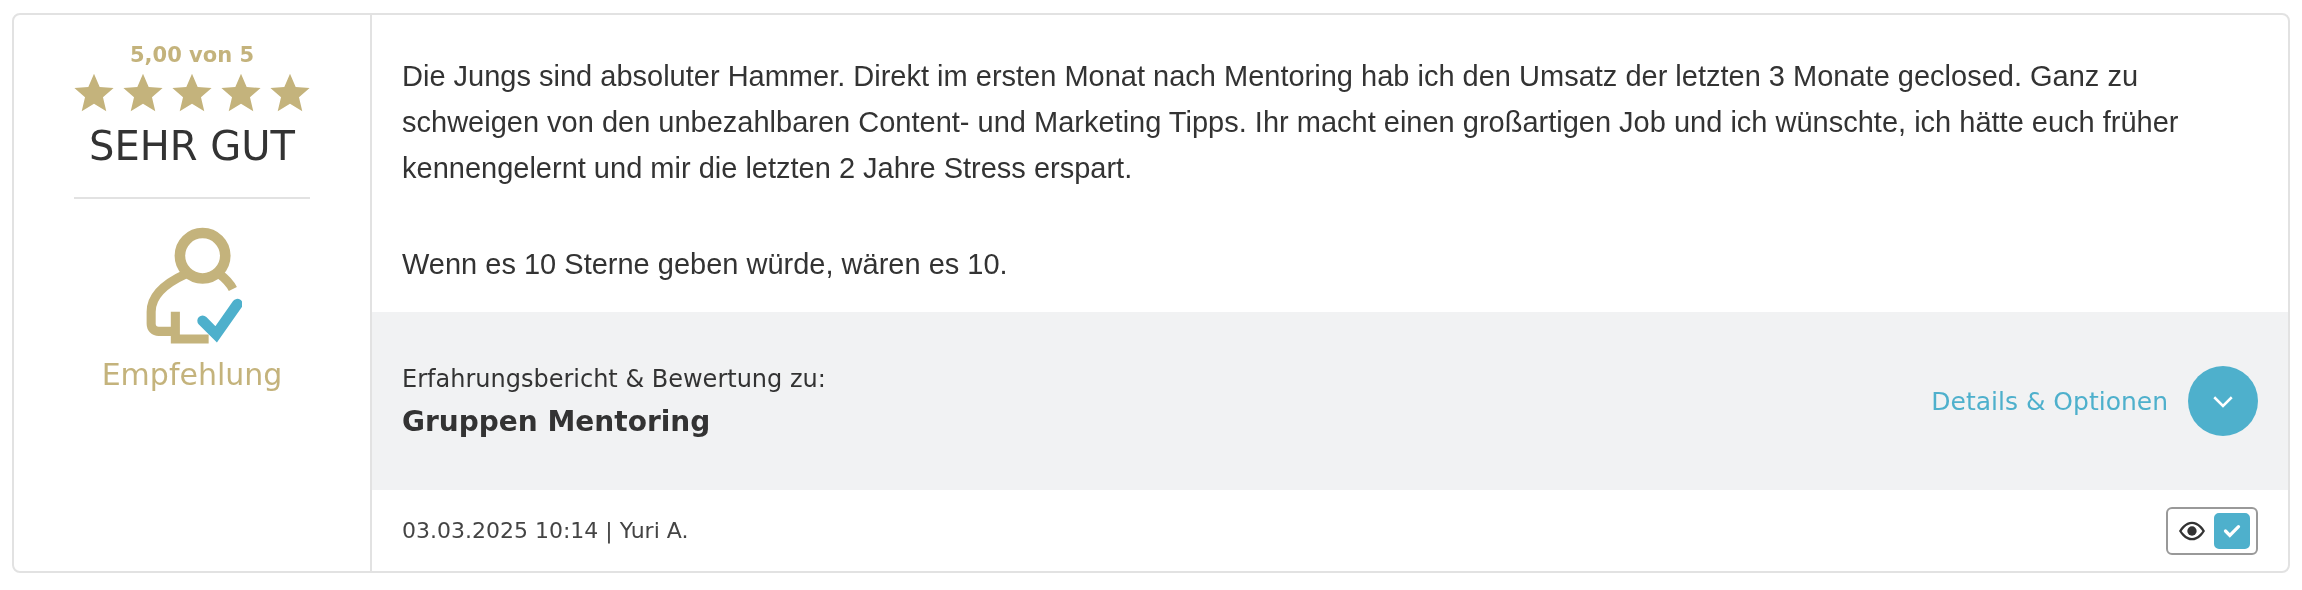 The height and width of the screenshot is (590, 2302). What do you see at coordinates (614, 378) in the screenshot?
I see `product-label: Erfahrungsbericht & Bewertung zu:` at bounding box center [614, 378].